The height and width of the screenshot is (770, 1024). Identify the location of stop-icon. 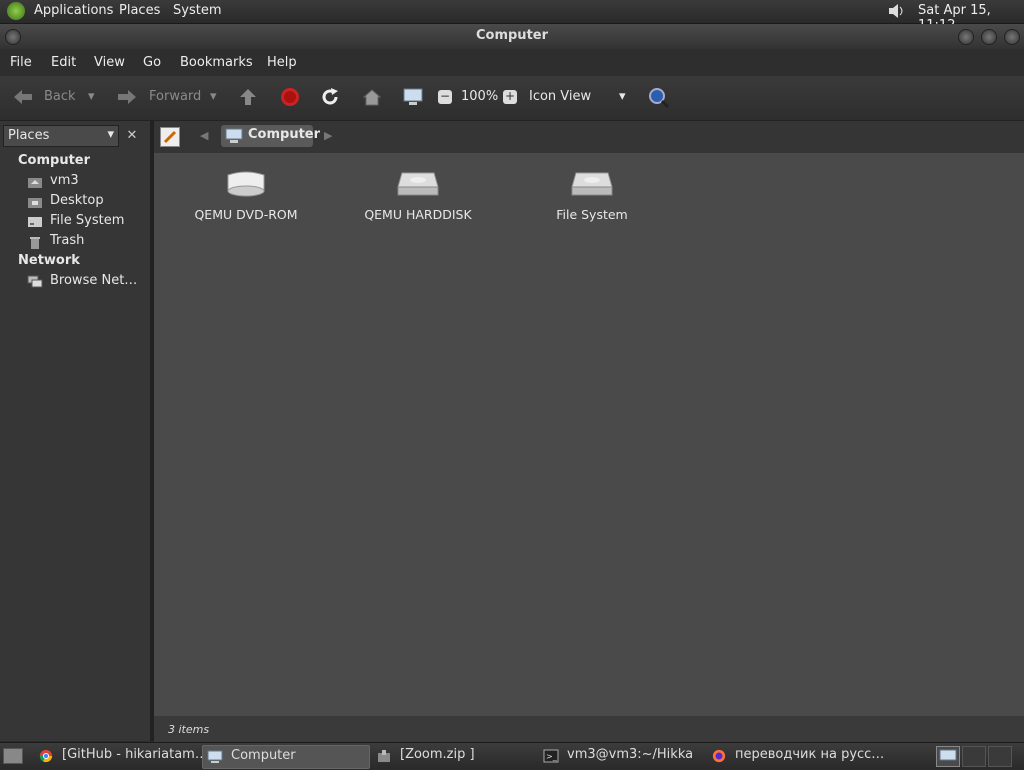
(290, 99).